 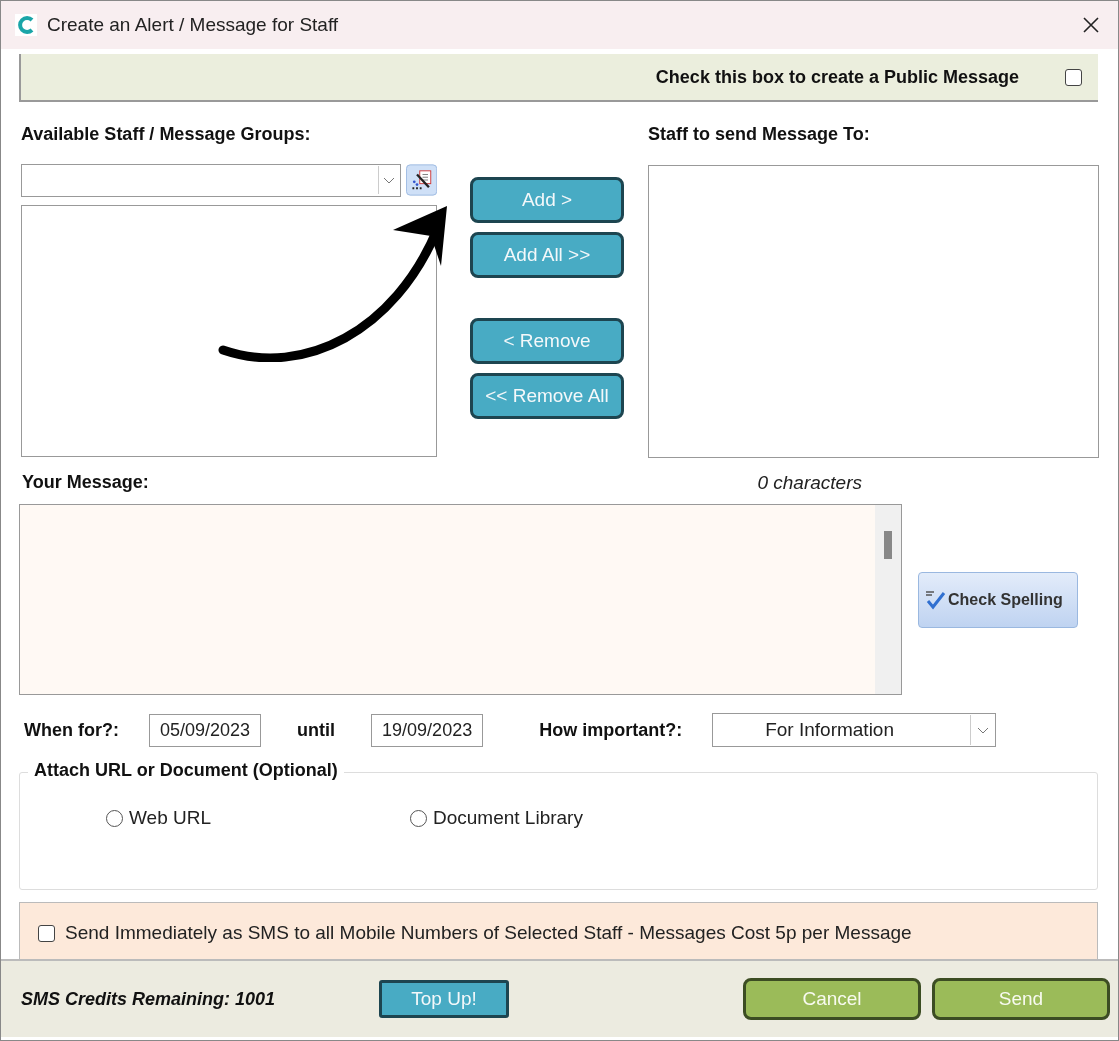 I want to click on top-up-button: Top Up!, so click(x=444, y=999).